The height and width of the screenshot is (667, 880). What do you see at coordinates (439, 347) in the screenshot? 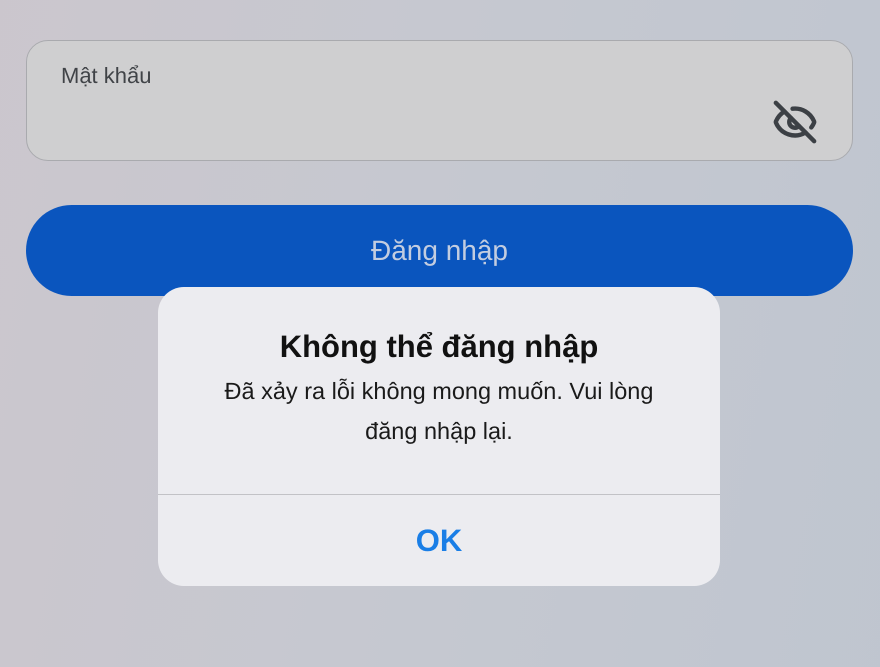
I see `alert-title: Không thể đăng nhập` at bounding box center [439, 347].